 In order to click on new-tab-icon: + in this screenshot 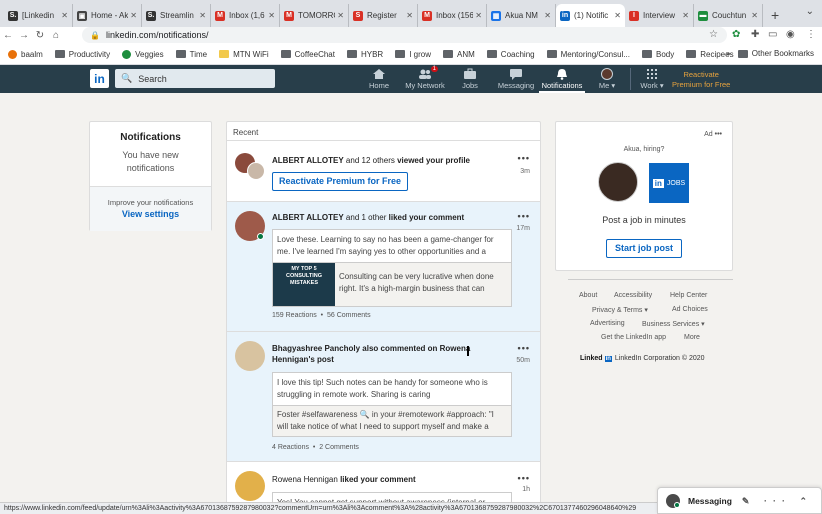, I will do `click(775, 15)`.